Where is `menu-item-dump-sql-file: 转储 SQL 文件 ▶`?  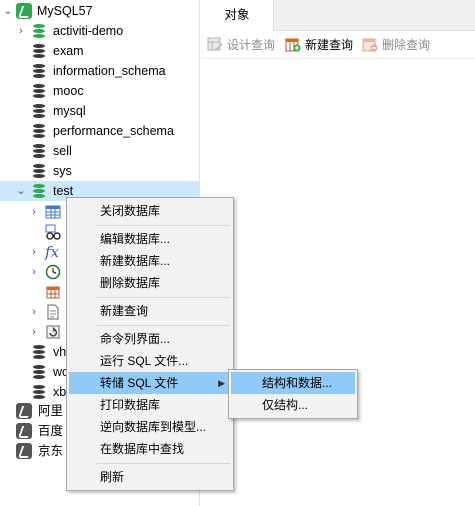 menu-item-dump-sql-file: 转储 SQL 文件 ▶ is located at coordinates (150, 383).